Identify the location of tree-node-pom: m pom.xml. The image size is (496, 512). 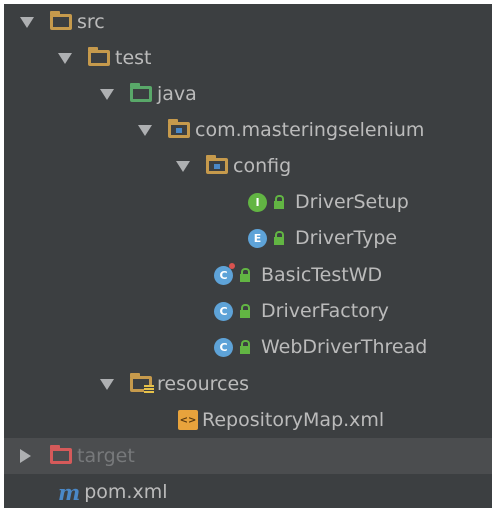
(248, 491).